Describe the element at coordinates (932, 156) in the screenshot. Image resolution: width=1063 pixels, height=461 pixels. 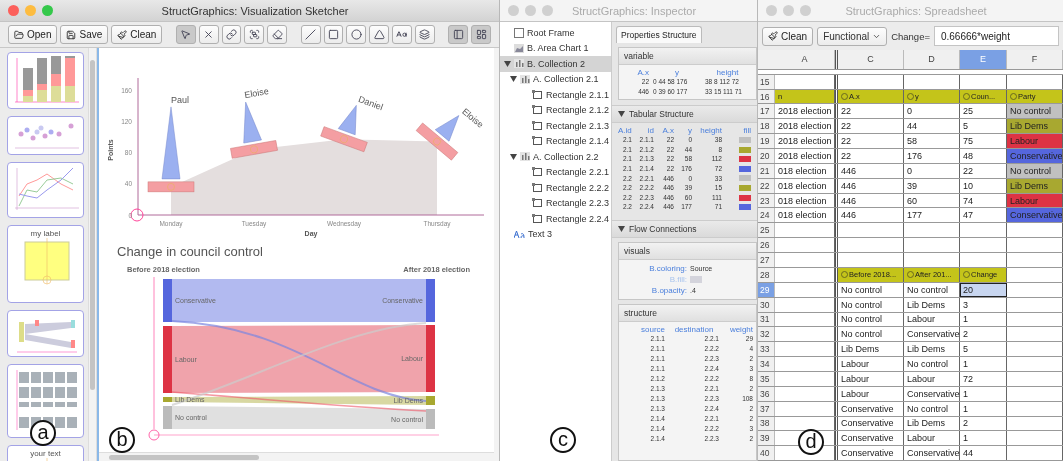
I see `table-cell: 176` at that location.